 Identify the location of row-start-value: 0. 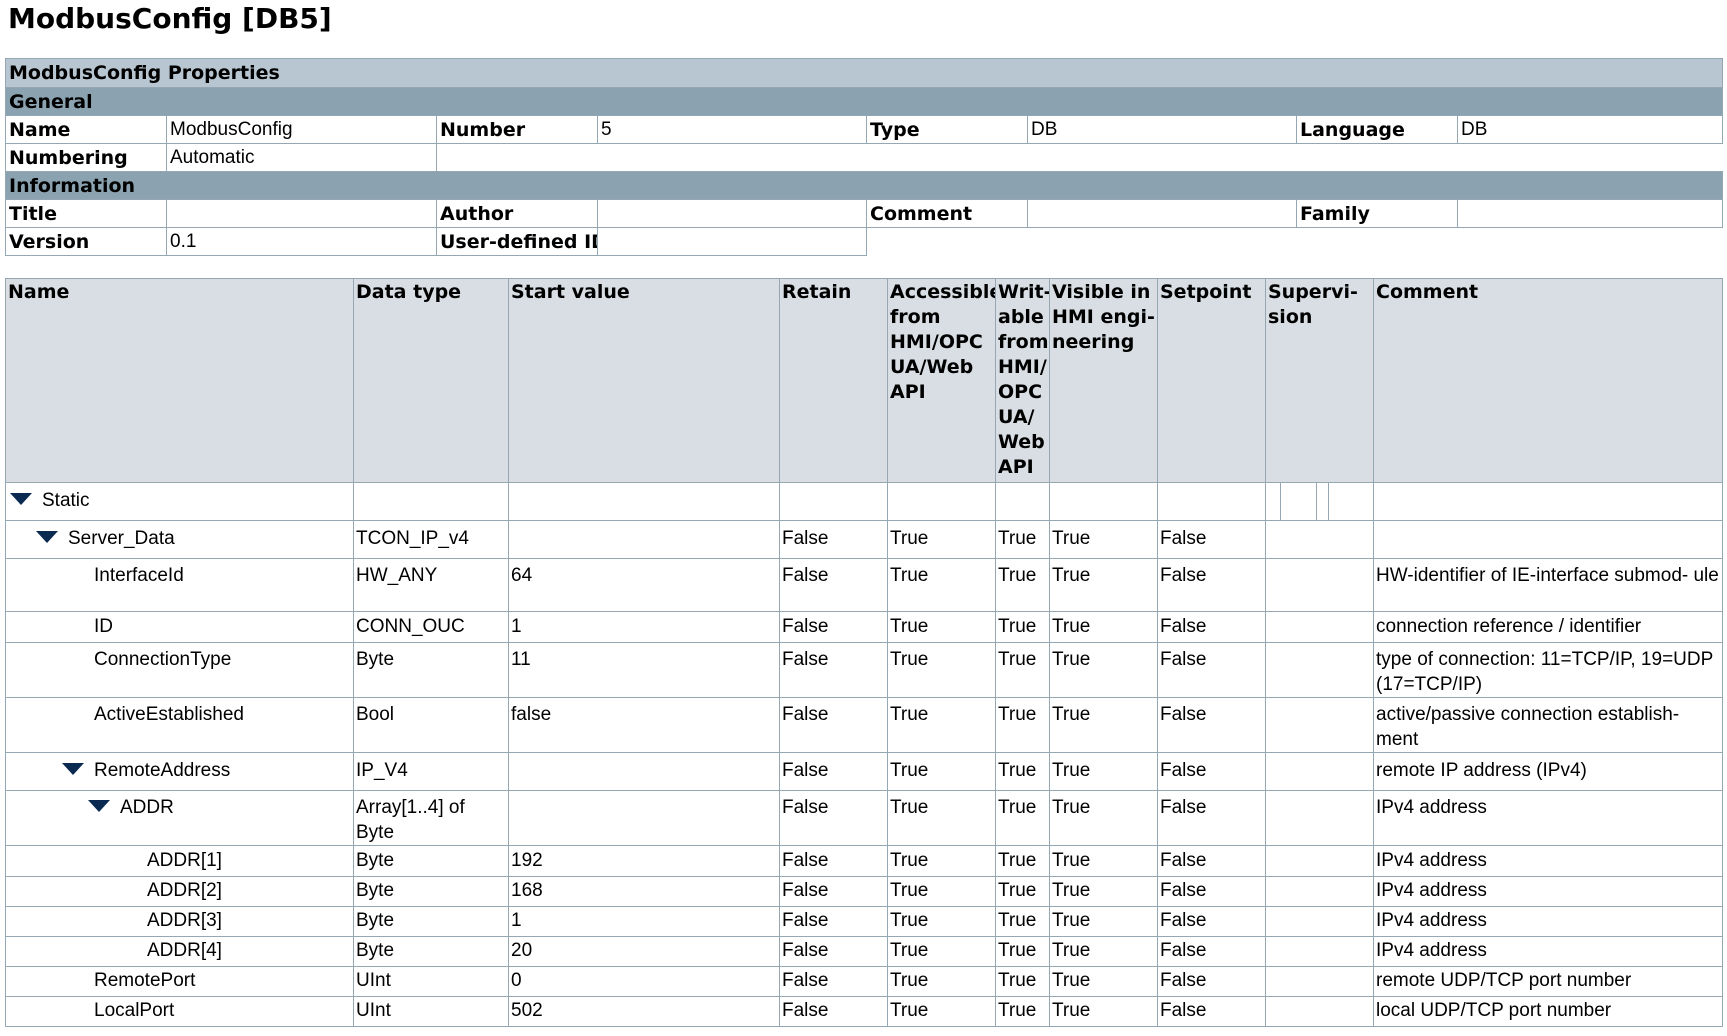
(644, 981).